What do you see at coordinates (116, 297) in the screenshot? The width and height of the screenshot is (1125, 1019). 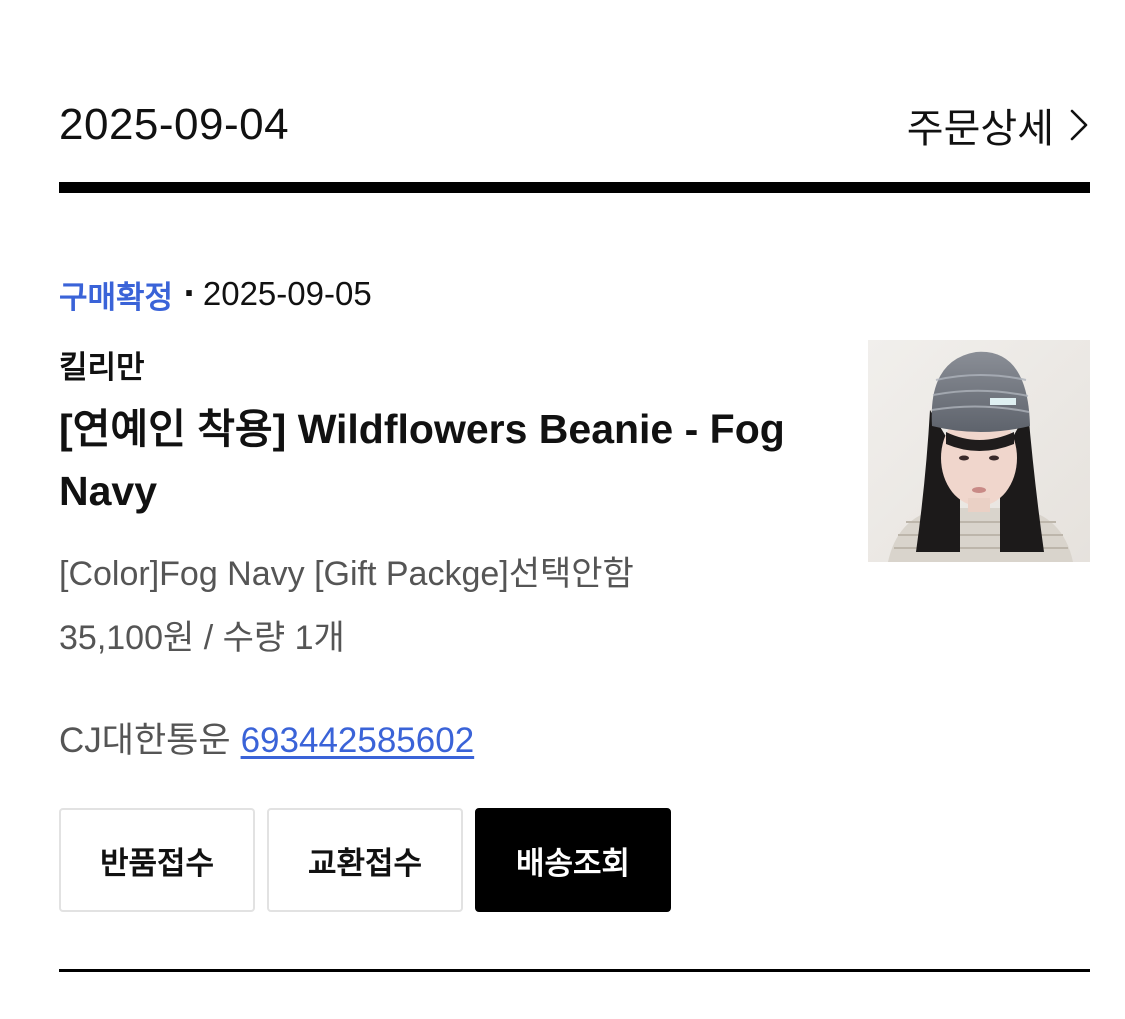 I see `order-status: 구매확정` at bounding box center [116, 297].